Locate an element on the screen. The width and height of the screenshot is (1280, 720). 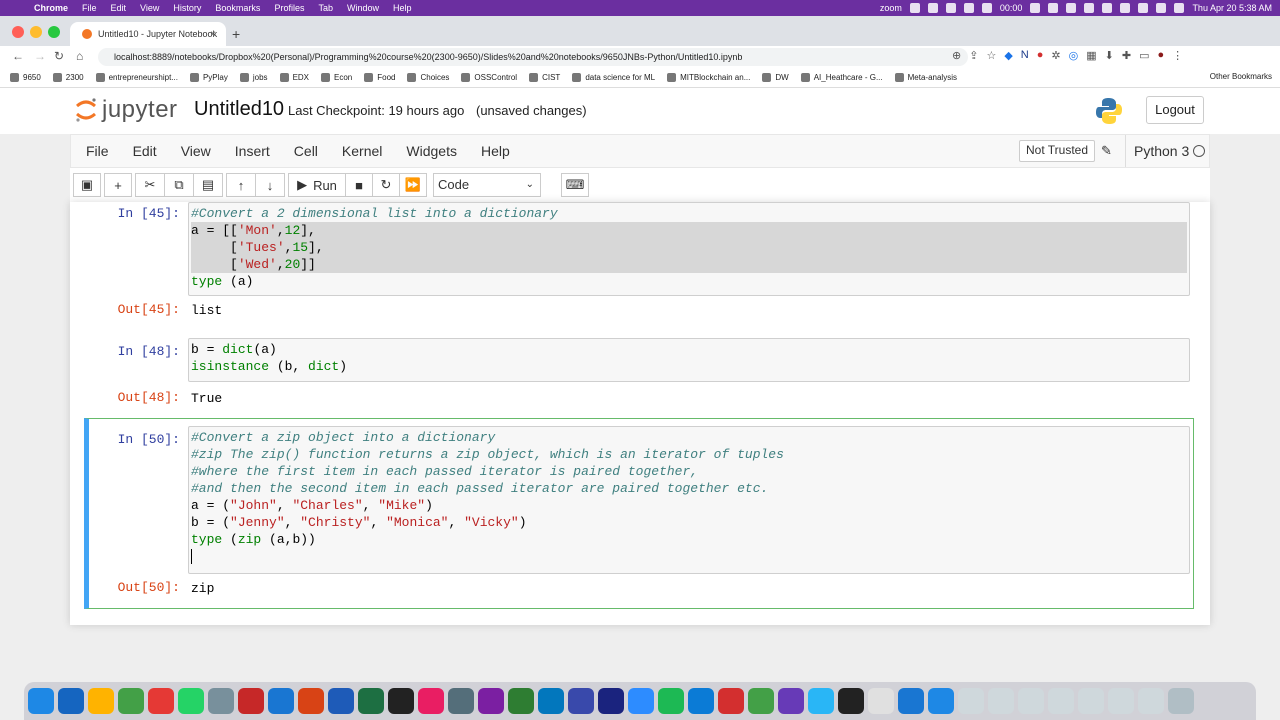
mac-menu-window: Window is located at coordinates (363, 8).